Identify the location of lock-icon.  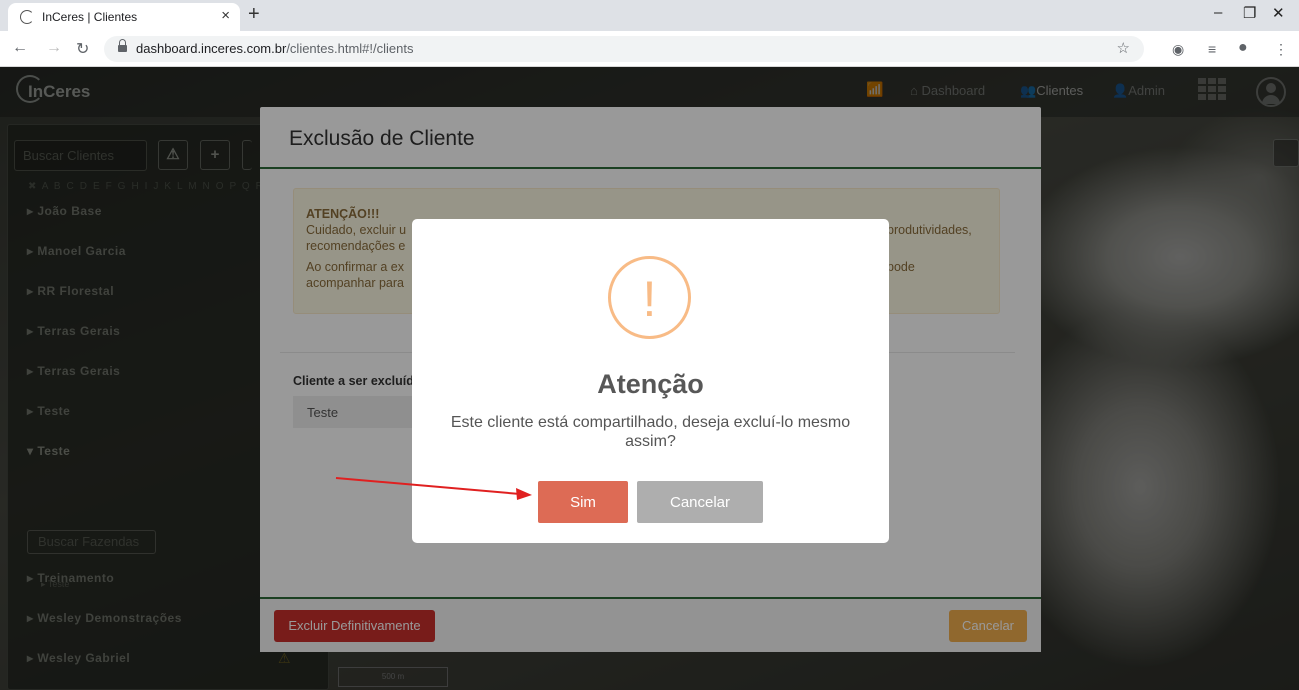
(122, 46).